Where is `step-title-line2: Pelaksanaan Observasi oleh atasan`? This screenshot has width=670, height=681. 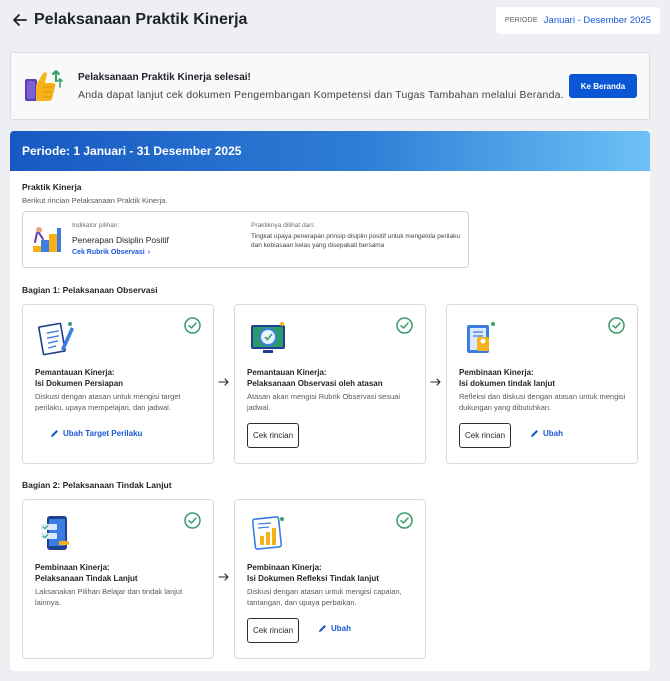 step-title-line2: Pelaksanaan Observasi oleh atasan is located at coordinates (315, 383).